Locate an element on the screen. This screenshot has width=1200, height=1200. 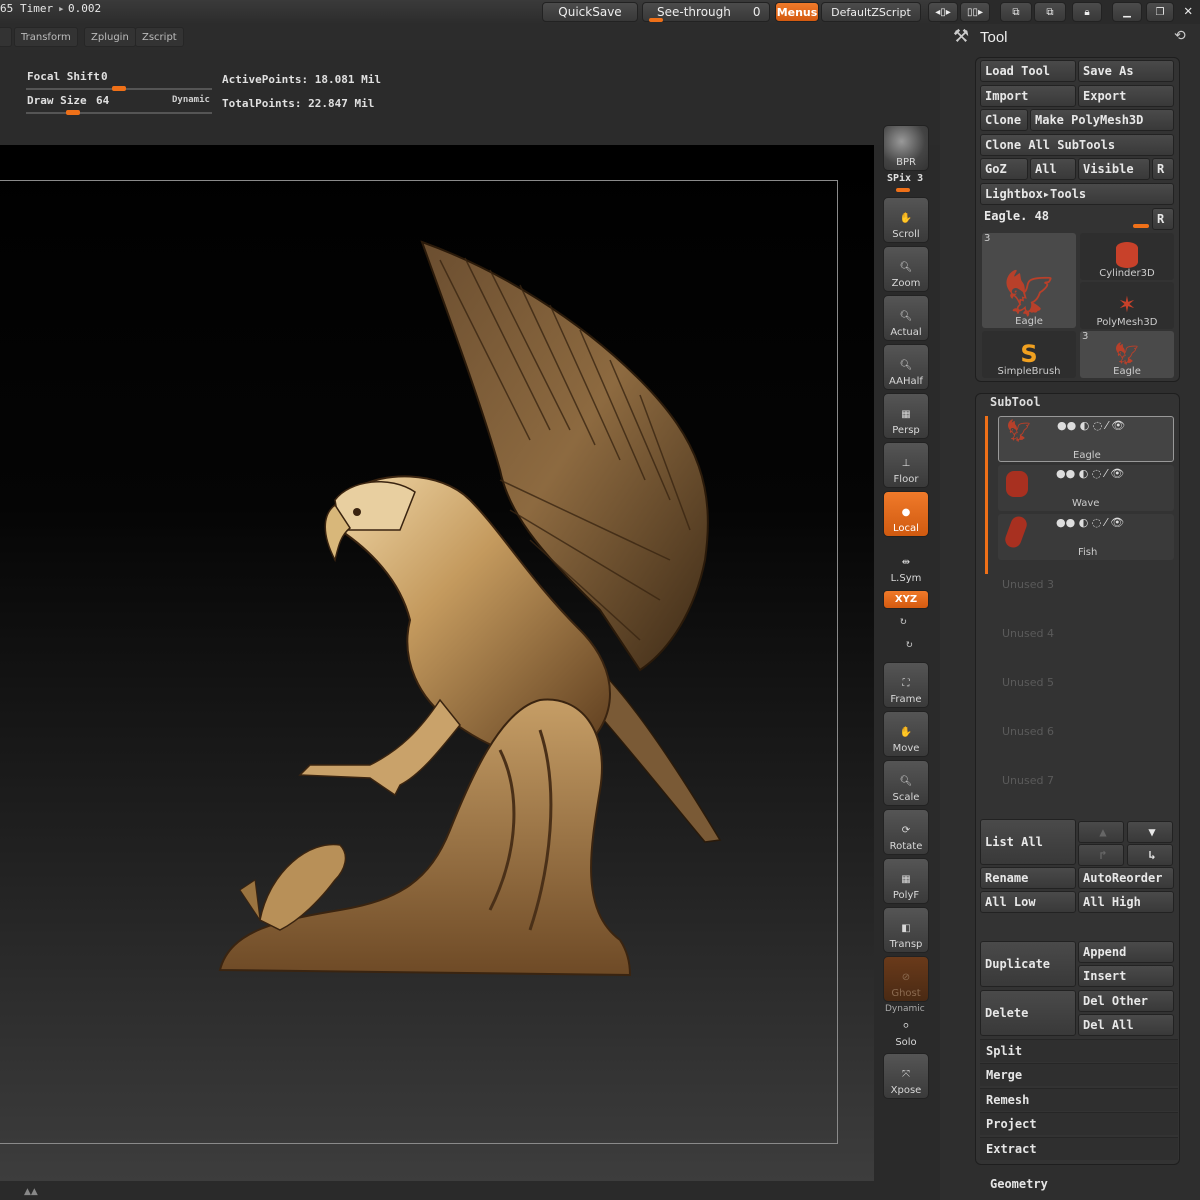
bpr-button: BPR is located at coordinates (906, 148).